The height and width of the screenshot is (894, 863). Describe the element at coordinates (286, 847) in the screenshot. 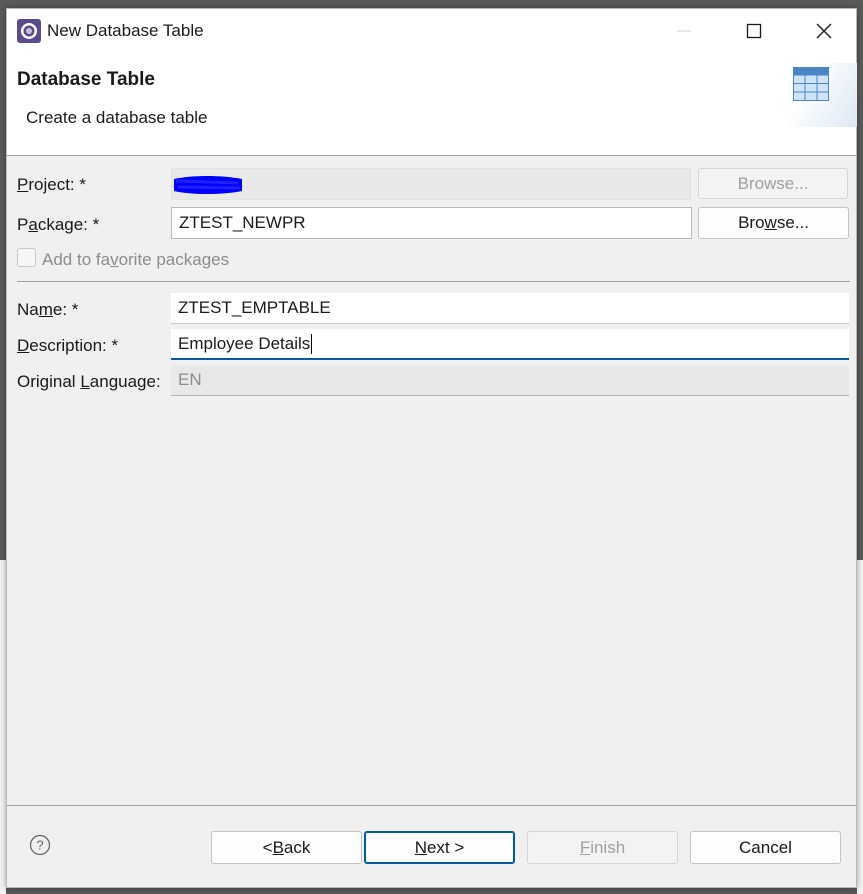

I see `back-button: < Back` at that location.